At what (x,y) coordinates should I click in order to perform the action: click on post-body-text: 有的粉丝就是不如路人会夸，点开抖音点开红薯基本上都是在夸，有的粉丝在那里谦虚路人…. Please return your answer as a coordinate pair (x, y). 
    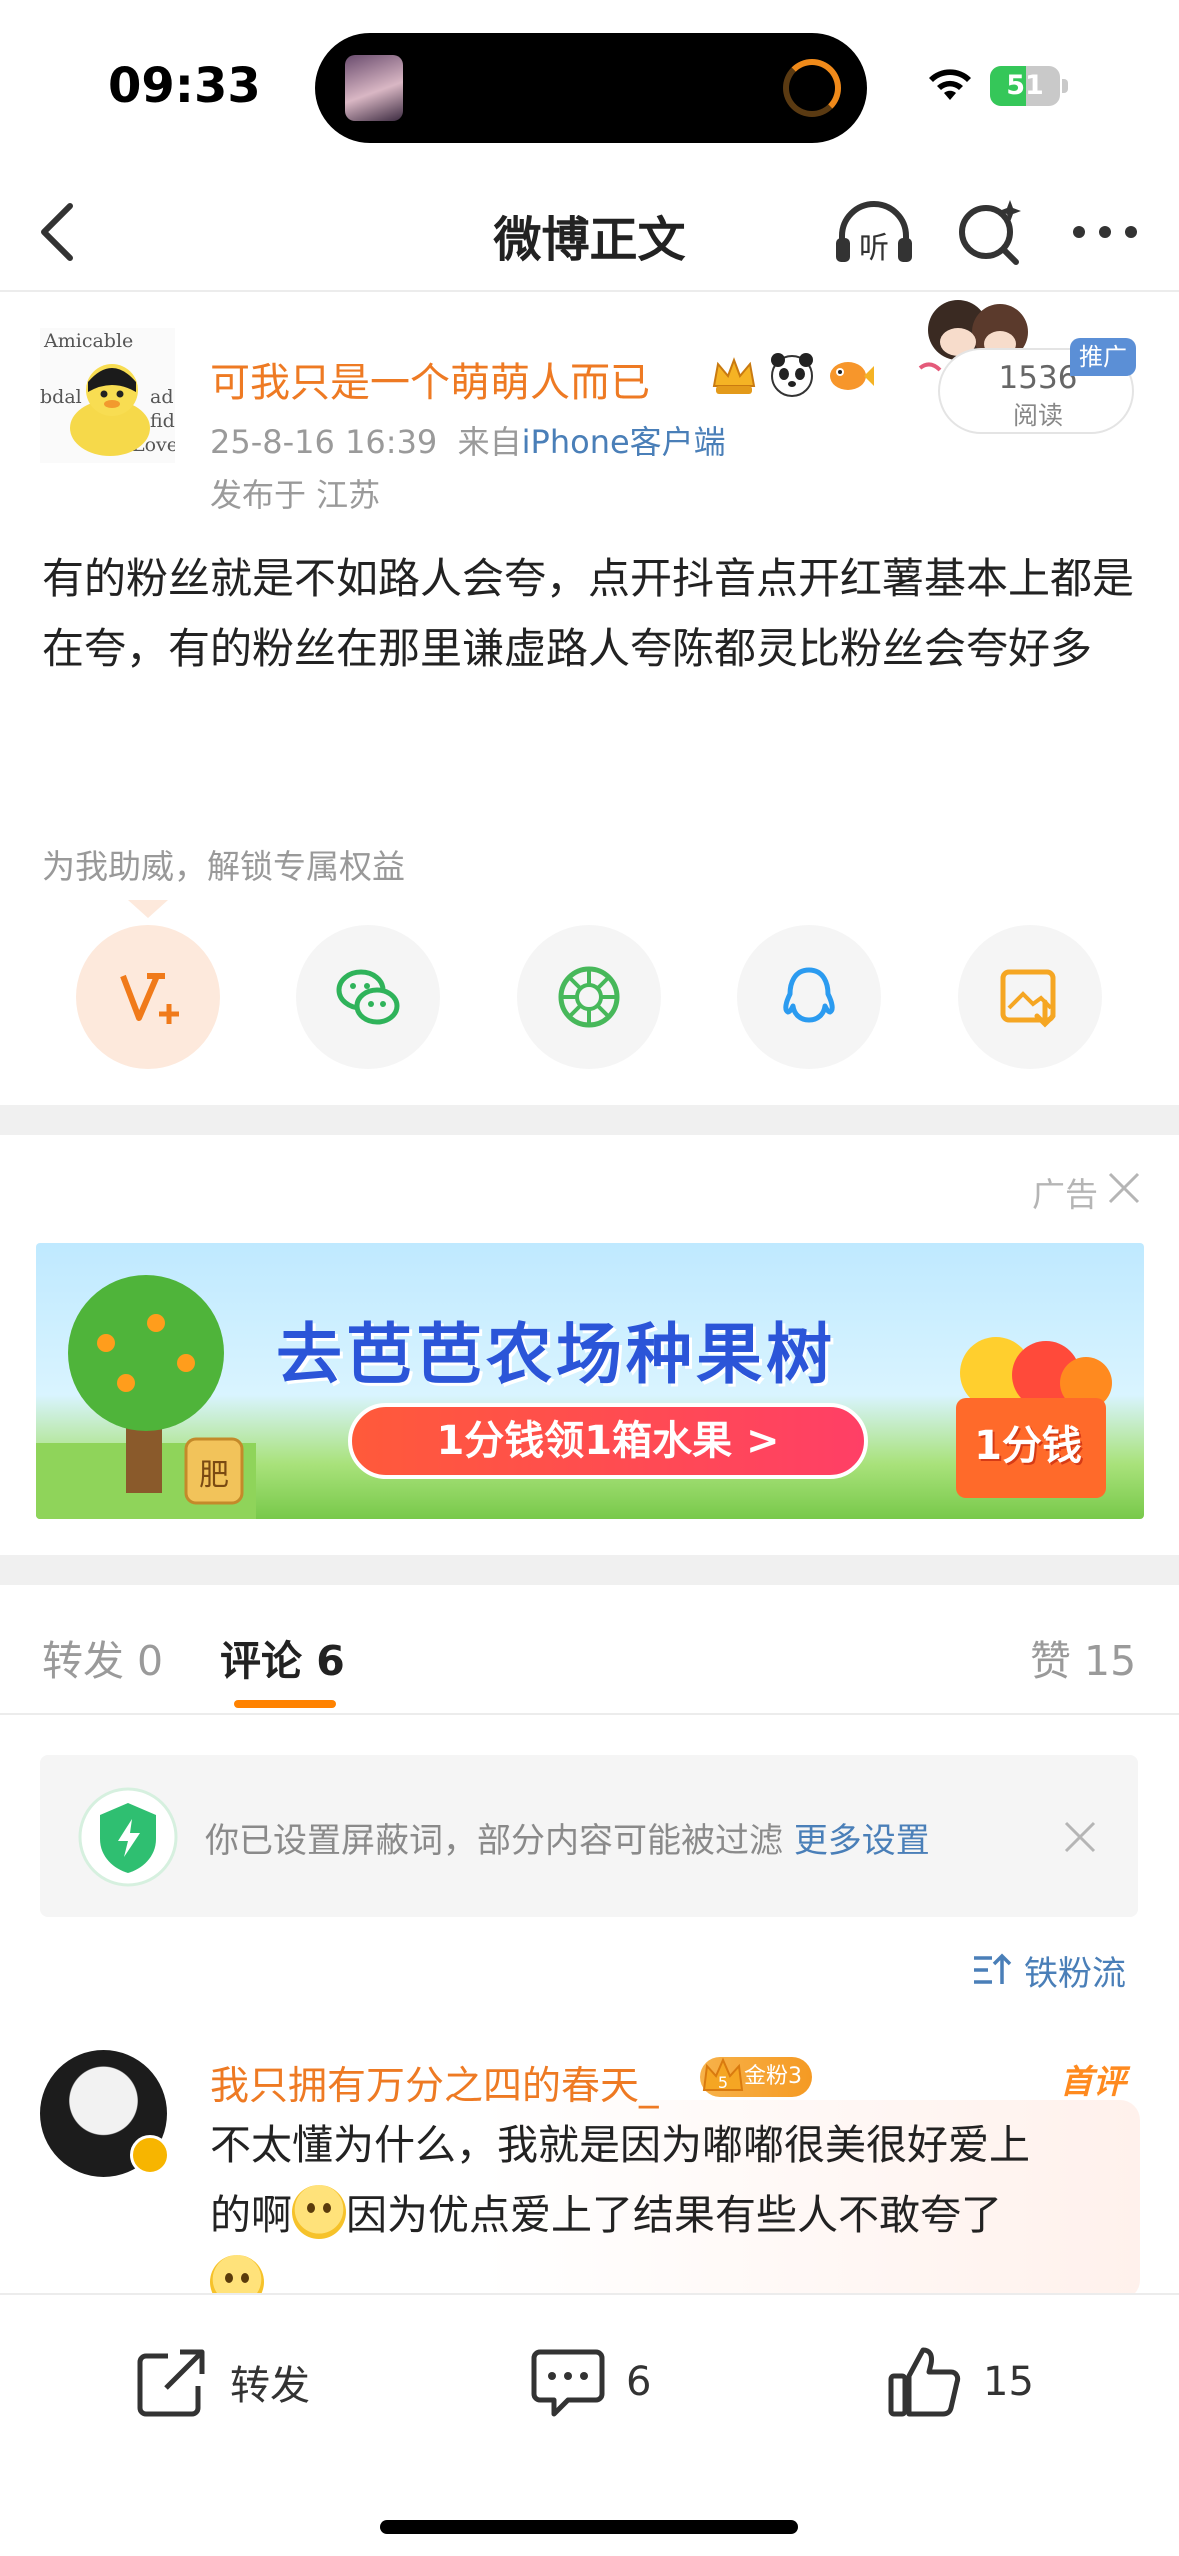
    Looking at the image, I should click on (588, 613).